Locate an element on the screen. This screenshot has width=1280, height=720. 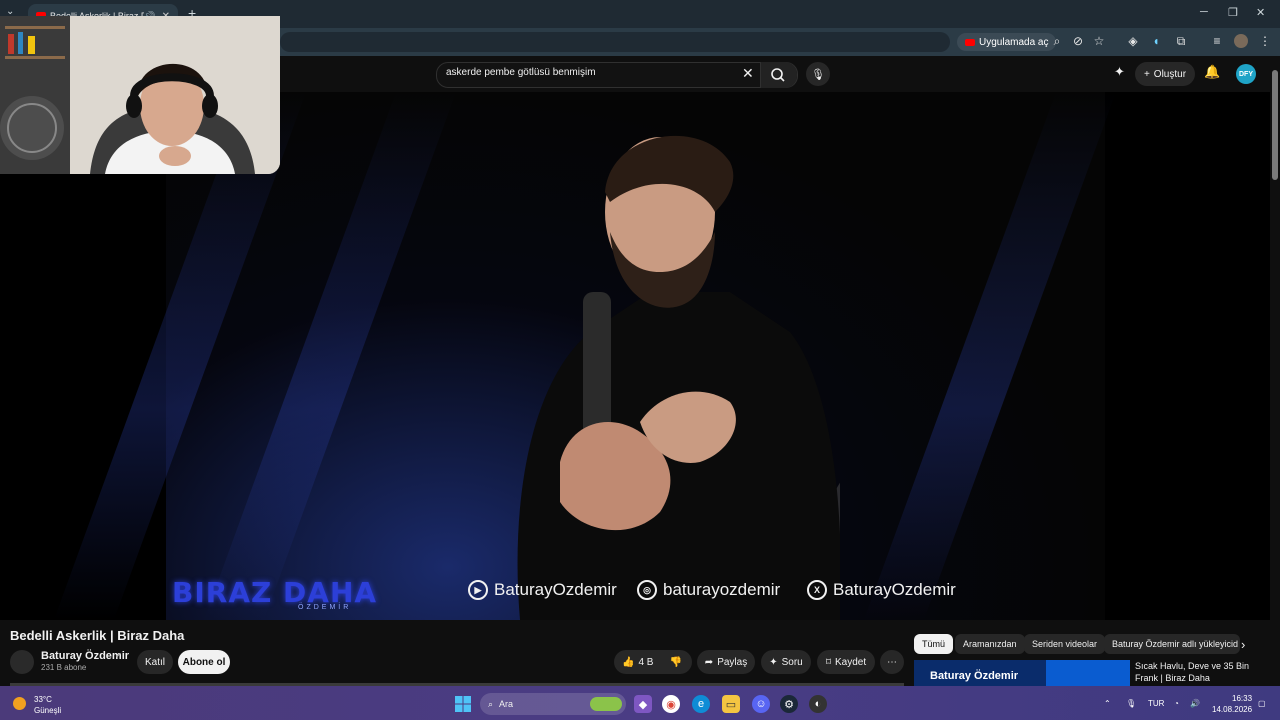
sun-icon is located at coordinates (19, 703).